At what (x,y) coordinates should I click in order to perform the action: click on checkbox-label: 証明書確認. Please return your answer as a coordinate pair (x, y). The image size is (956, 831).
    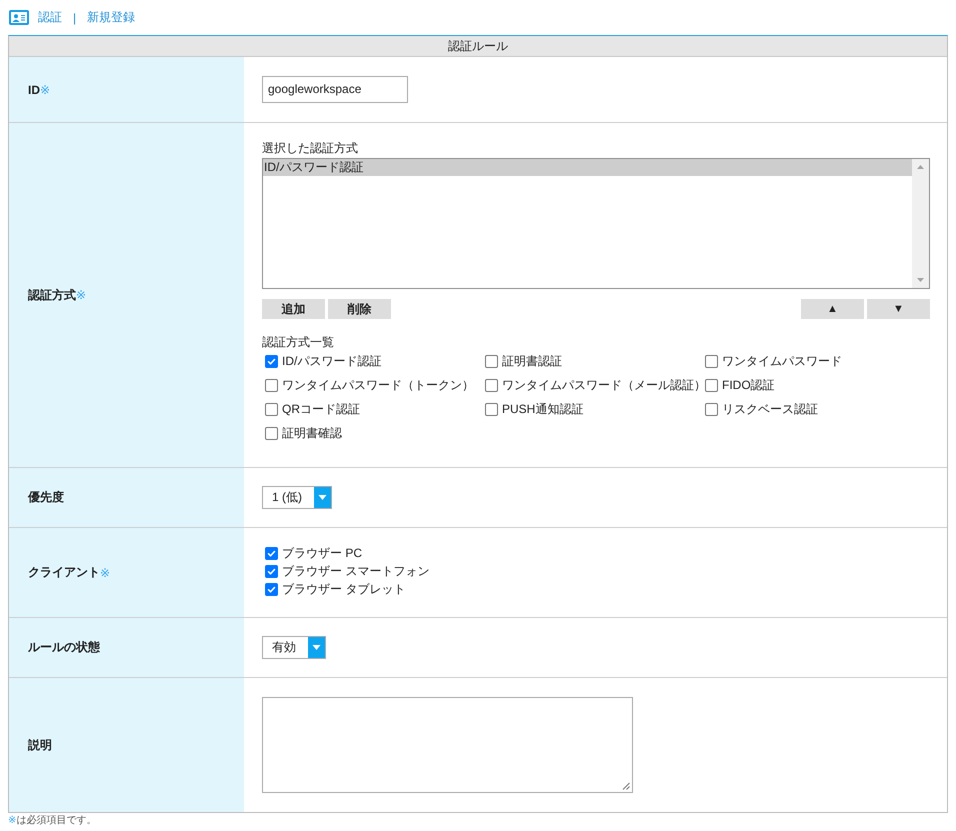
    Looking at the image, I should click on (312, 433).